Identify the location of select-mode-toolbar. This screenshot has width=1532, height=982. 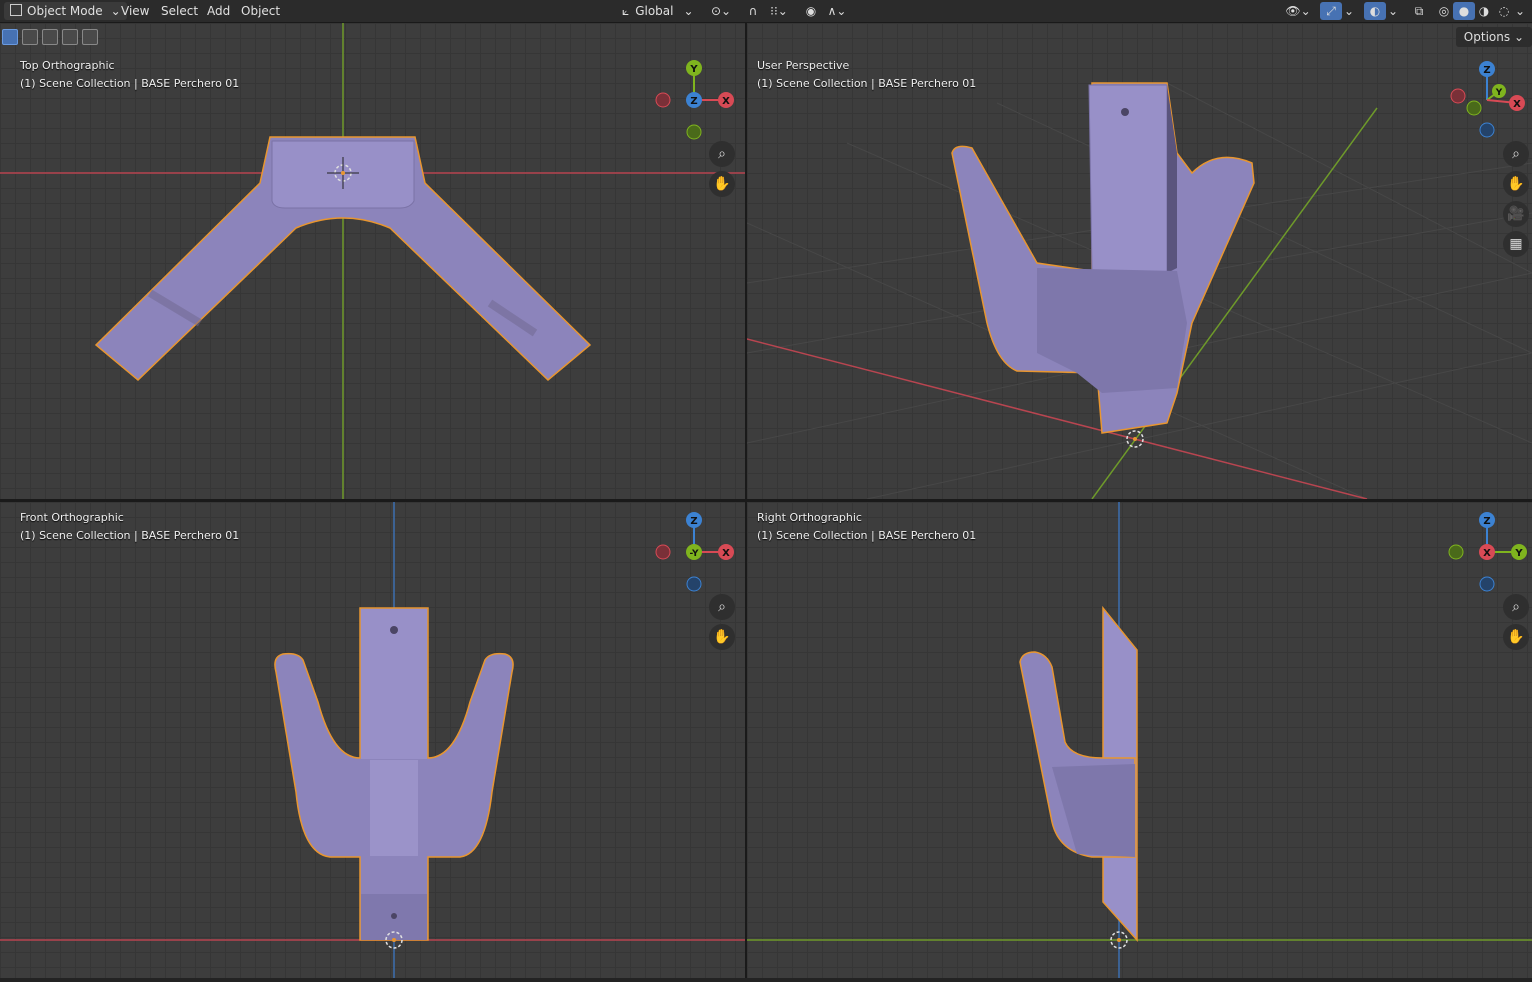
(52, 38).